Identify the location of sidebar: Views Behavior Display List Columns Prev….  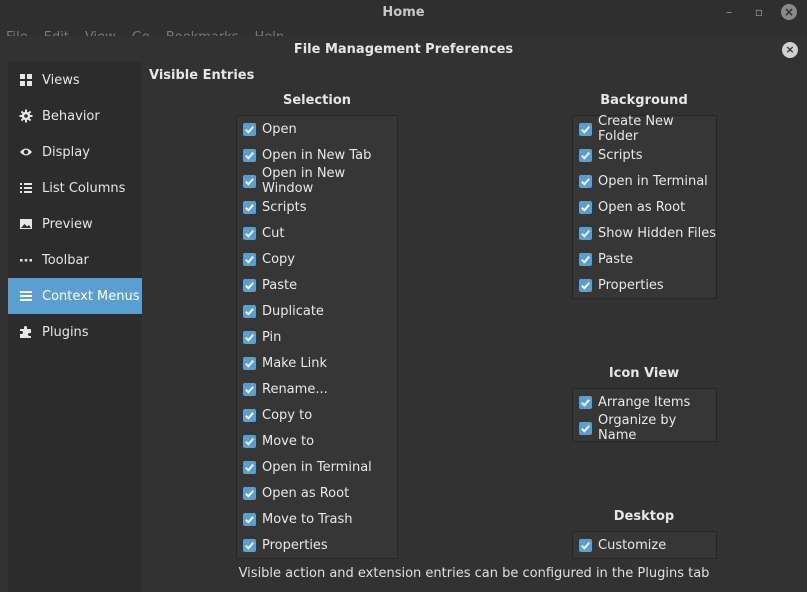
(75, 327).